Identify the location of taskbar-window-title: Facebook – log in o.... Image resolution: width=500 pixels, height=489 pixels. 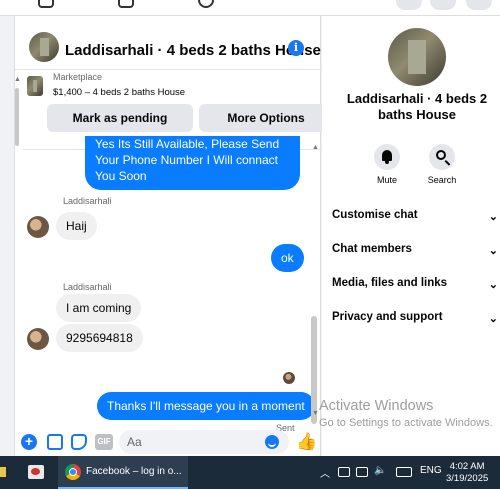
(134, 471).